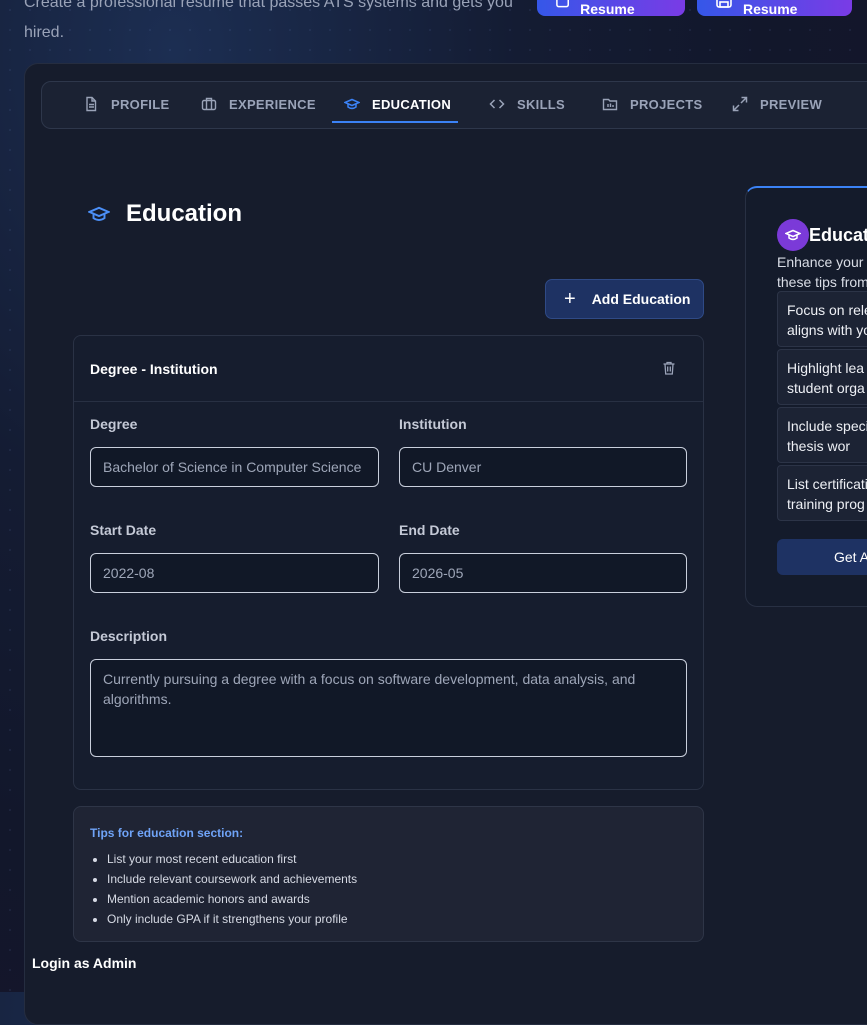 This screenshot has width=867, height=1025. I want to click on plus-icon: +, so click(570, 298).